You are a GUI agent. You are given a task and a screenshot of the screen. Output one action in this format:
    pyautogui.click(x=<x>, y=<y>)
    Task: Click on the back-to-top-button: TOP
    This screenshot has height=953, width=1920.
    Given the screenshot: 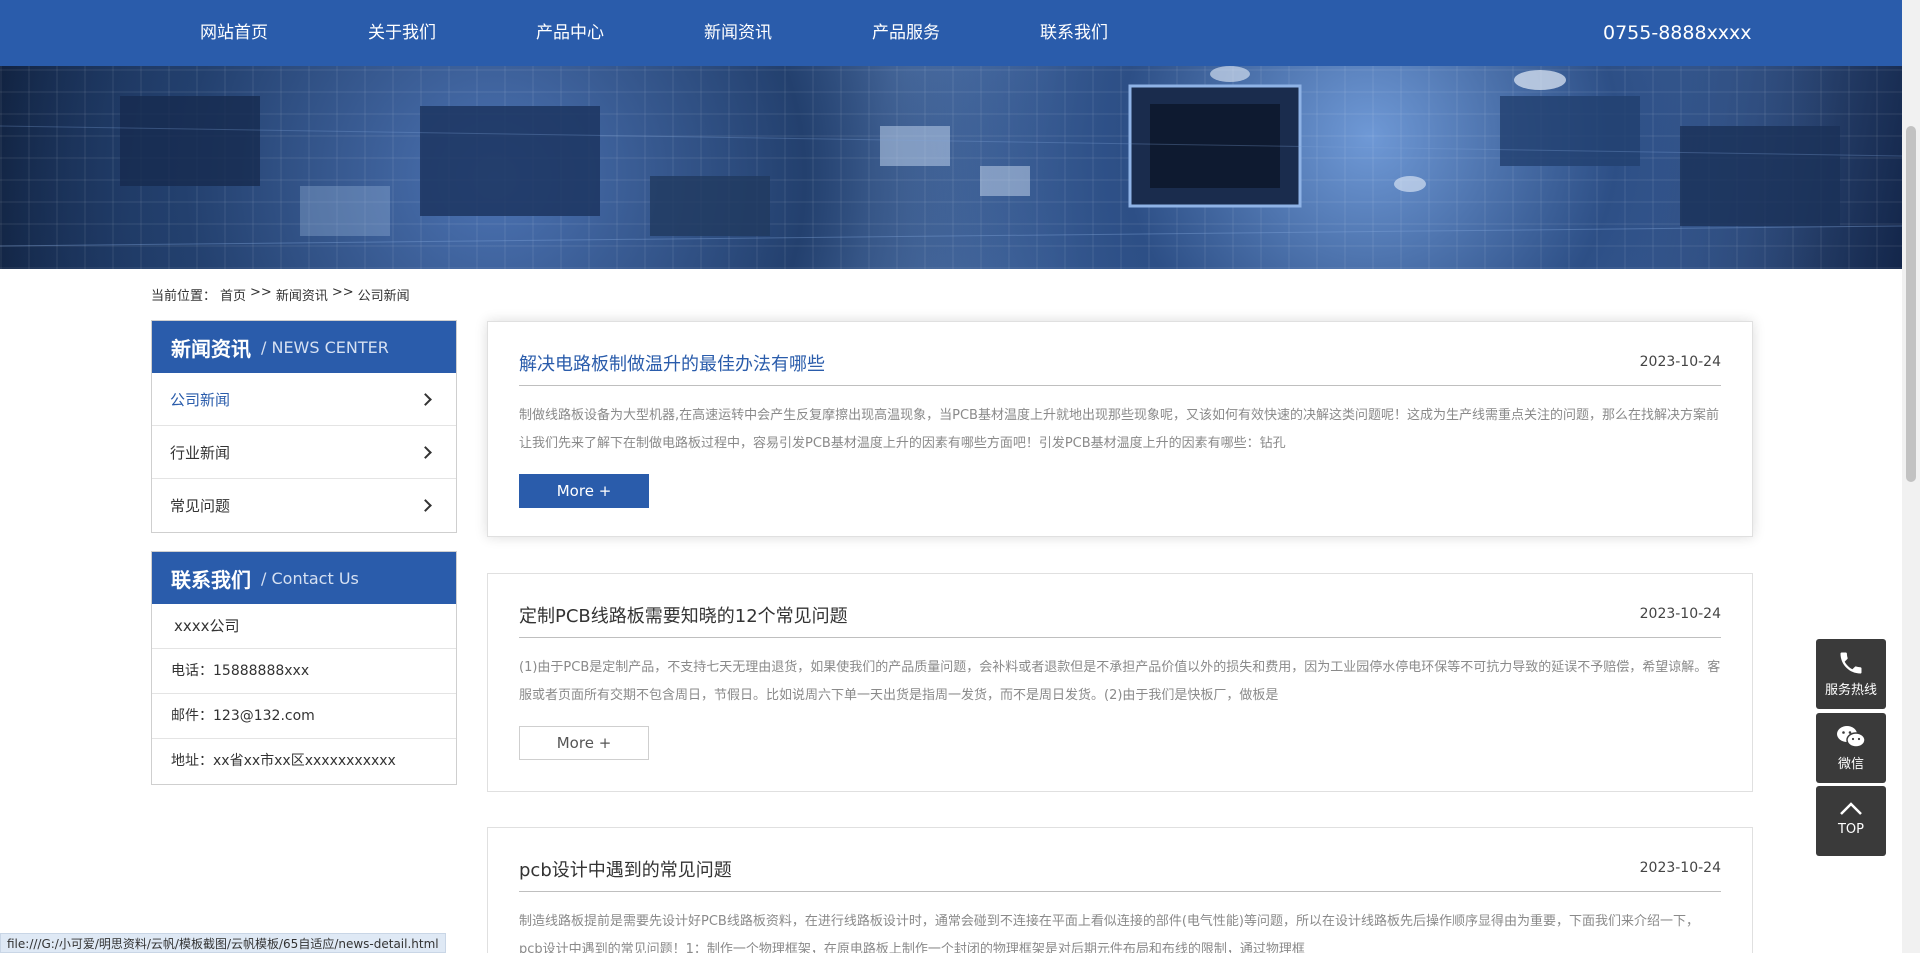 What is the action you would take?
    pyautogui.click(x=1851, y=821)
    